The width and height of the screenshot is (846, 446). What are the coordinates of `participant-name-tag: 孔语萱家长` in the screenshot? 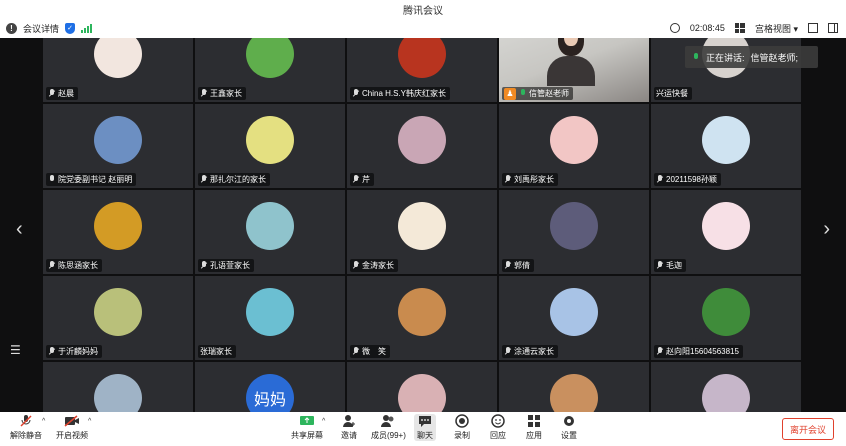 It's located at (226, 265).